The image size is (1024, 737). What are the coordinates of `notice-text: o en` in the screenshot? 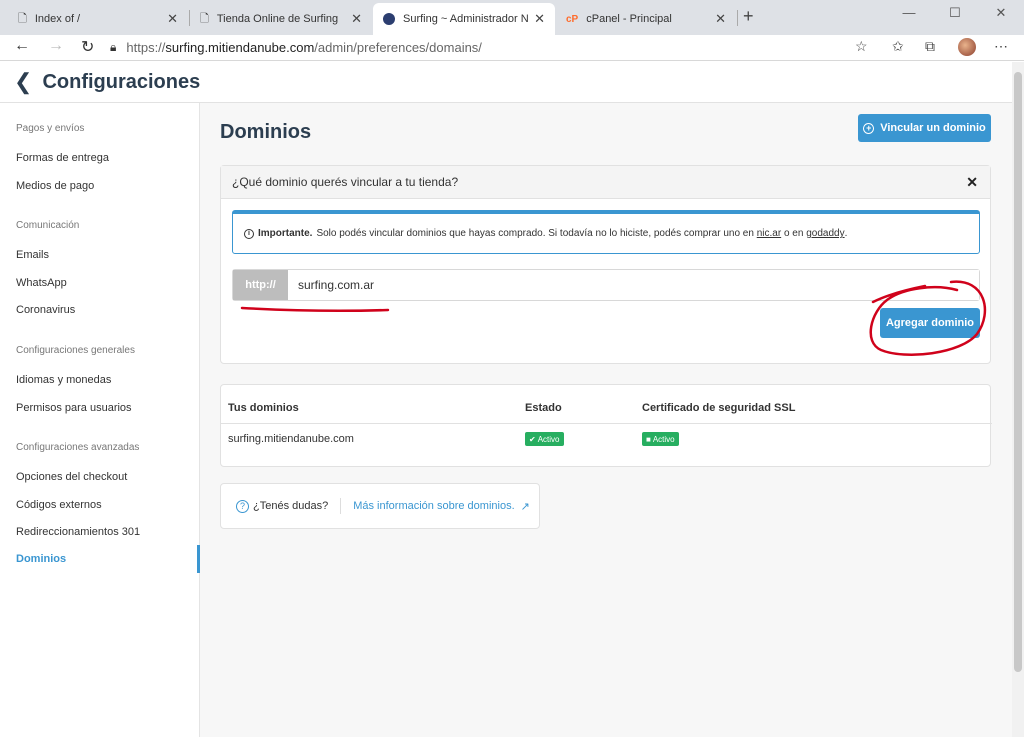 It's located at (793, 233).